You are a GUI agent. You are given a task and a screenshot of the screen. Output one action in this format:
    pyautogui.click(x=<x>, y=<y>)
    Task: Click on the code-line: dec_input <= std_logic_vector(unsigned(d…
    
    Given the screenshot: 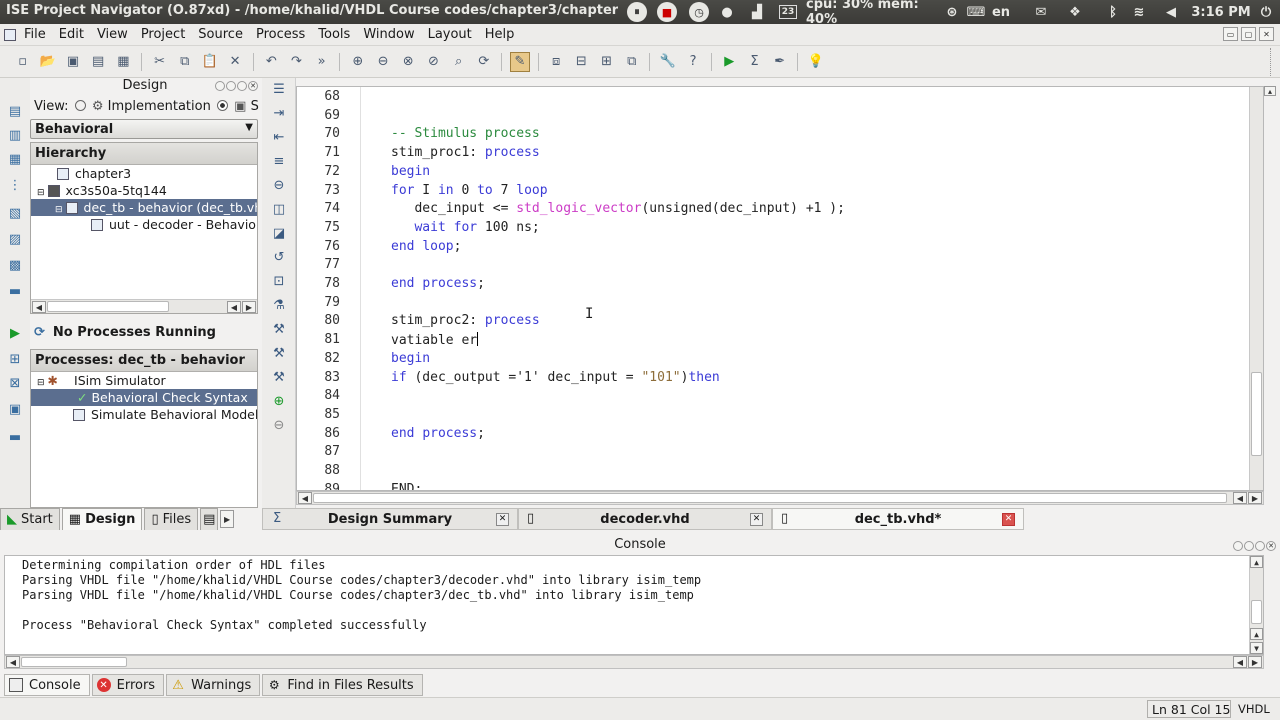 What is the action you would take?
    pyautogui.click(x=618, y=208)
    